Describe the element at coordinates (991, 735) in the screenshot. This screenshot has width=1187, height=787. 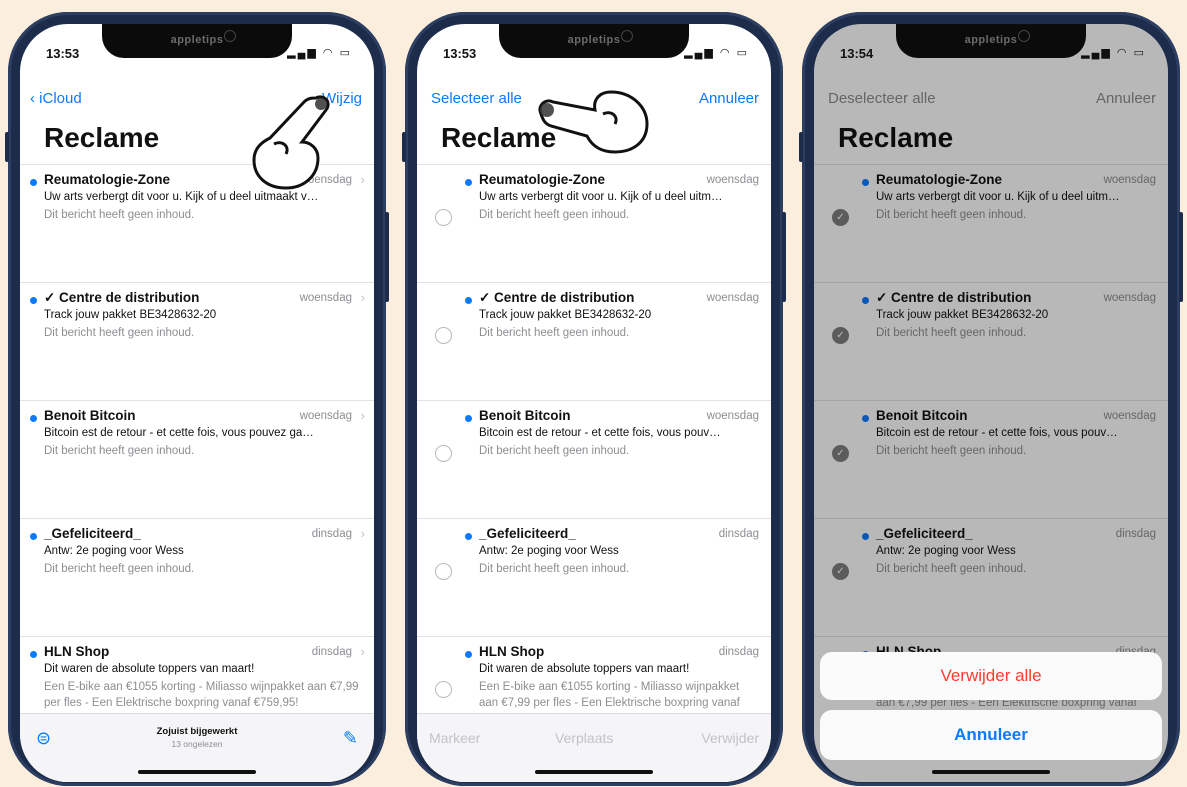
I see `sheet-cancel-button: Annuleer` at that location.